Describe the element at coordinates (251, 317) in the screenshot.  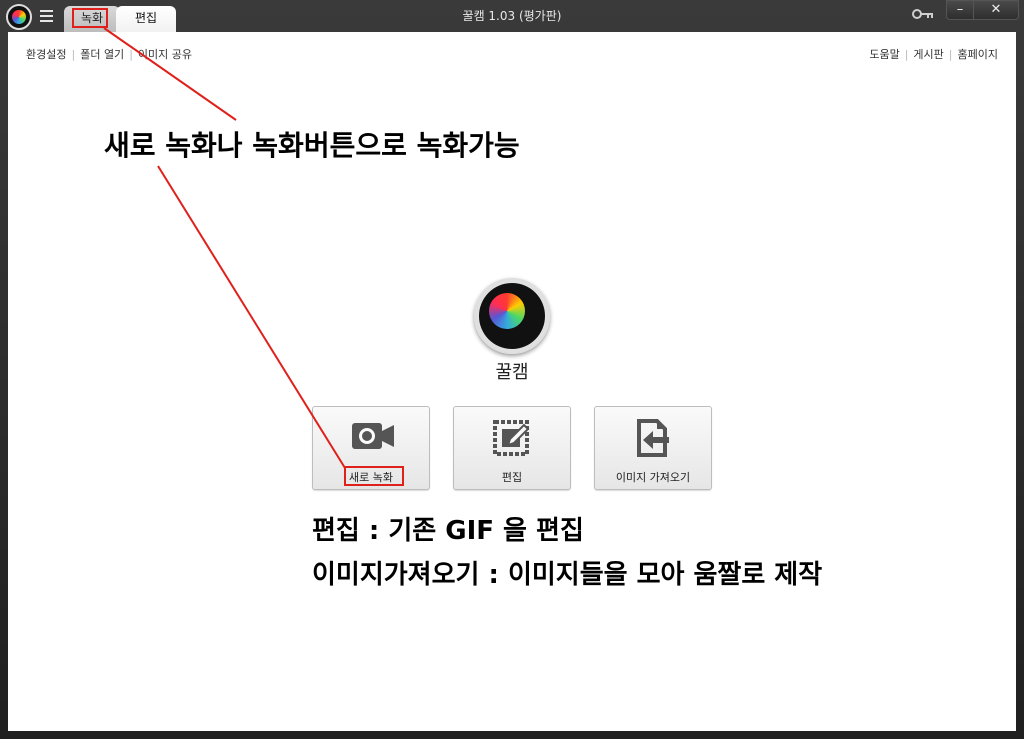
I see `annotation-line-button` at that location.